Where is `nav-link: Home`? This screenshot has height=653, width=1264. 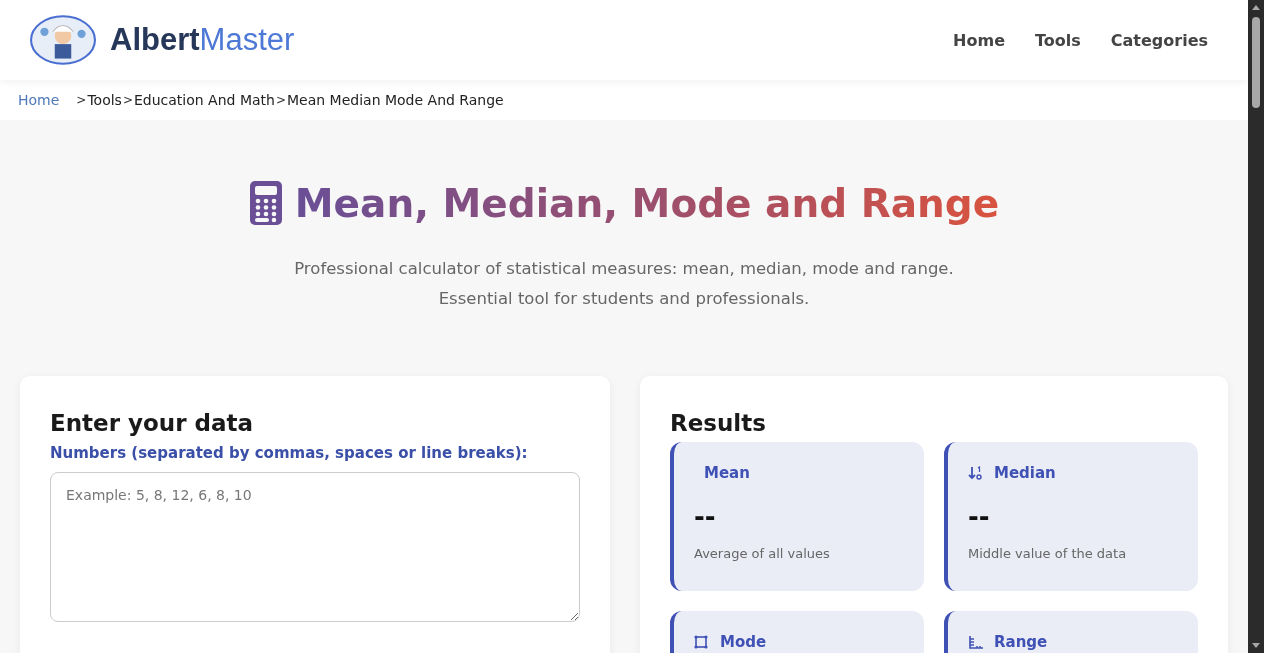
nav-link: Home is located at coordinates (977, 40).